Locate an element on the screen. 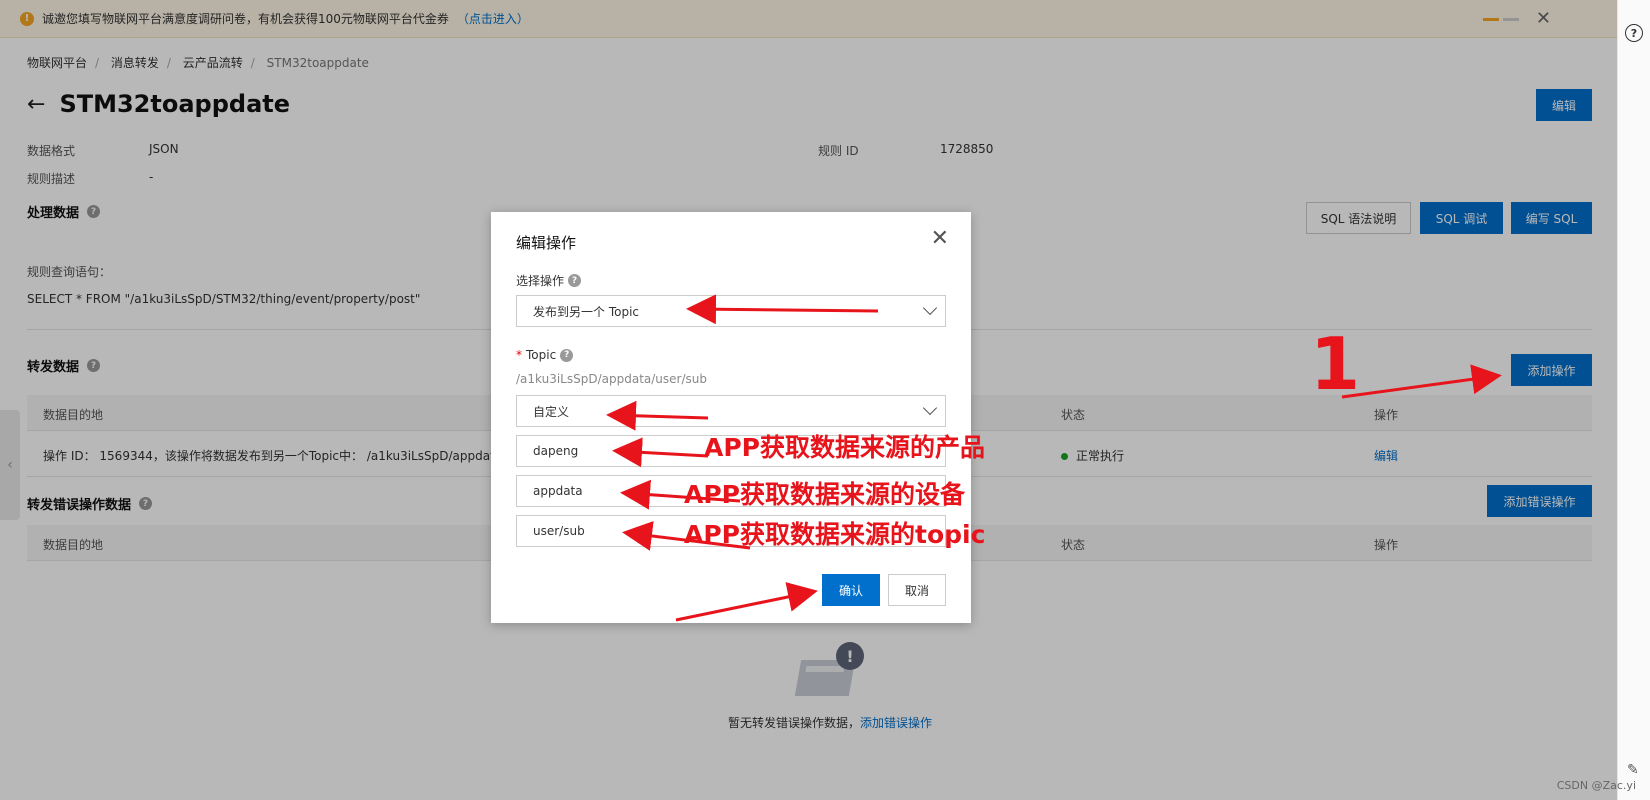 The width and height of the screenshot is (1650, 800). select-op-label: 选择操作? is located at coordinates (549, 280).